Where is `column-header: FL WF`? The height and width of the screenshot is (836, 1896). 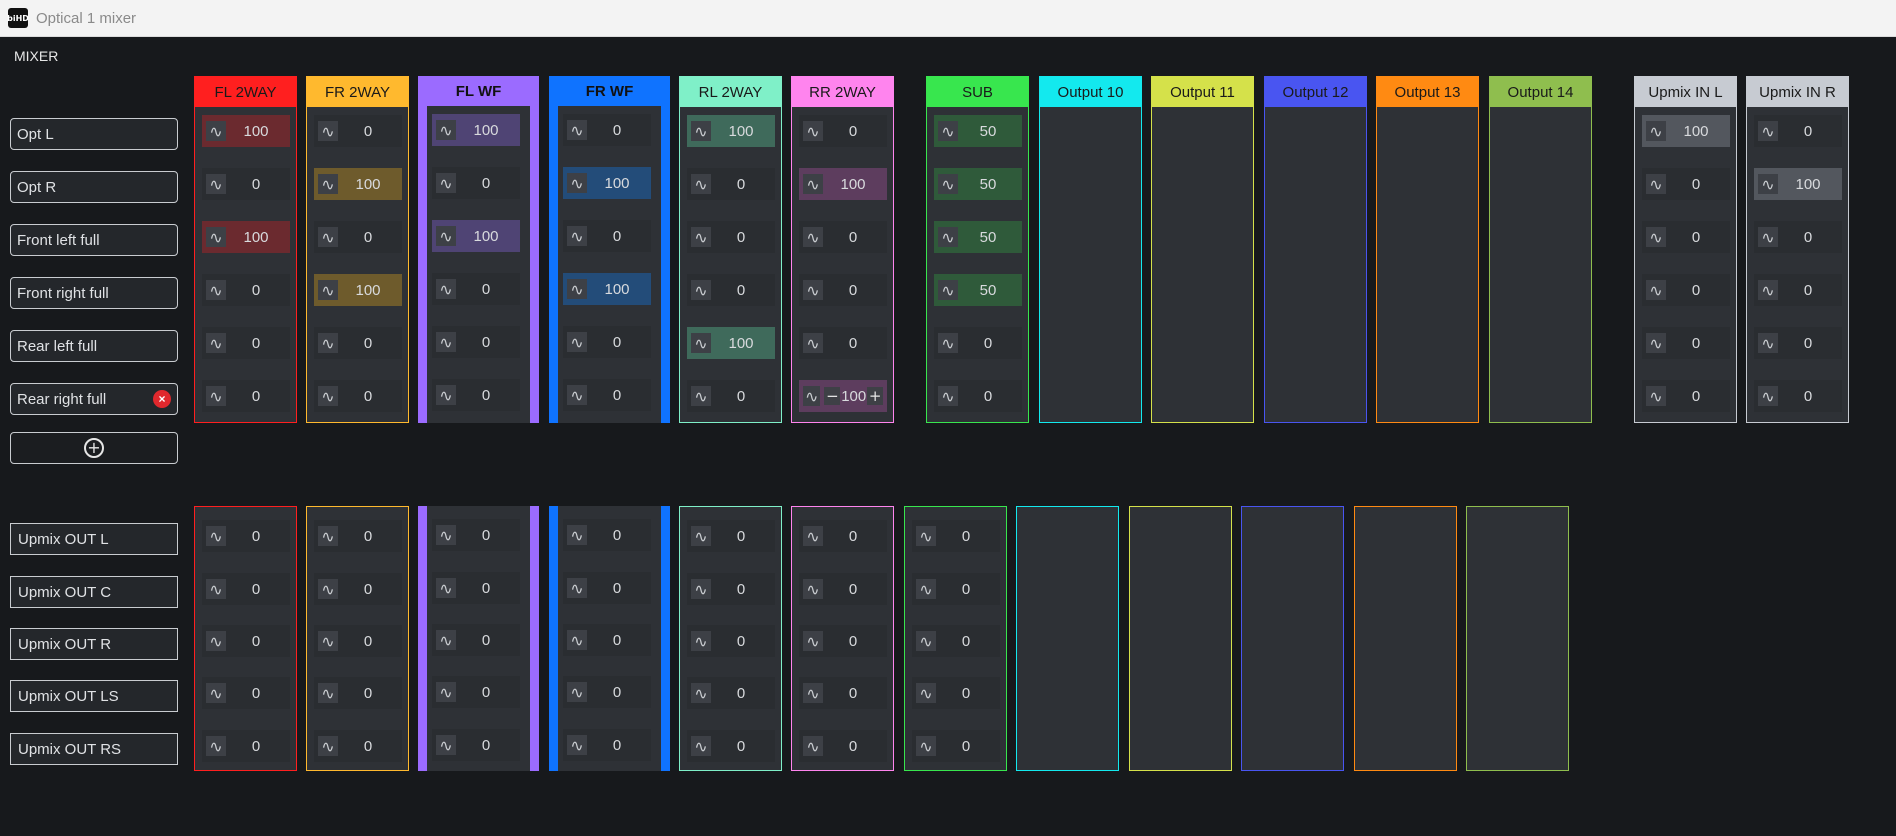
column-header: FL WF is located at coordinates (478, 91).